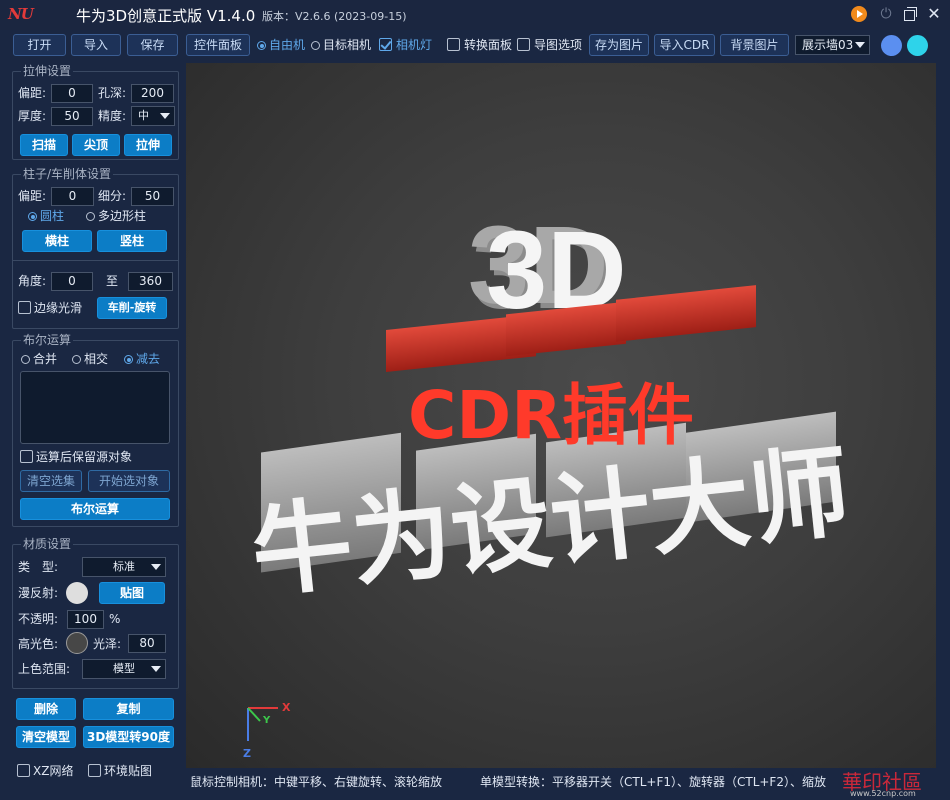 This screenshot has width=950, height=800. What do you see at coordinates (152, 45) in the screenshot?
I see `save-button: 保存` at bounding box center [152, 45].